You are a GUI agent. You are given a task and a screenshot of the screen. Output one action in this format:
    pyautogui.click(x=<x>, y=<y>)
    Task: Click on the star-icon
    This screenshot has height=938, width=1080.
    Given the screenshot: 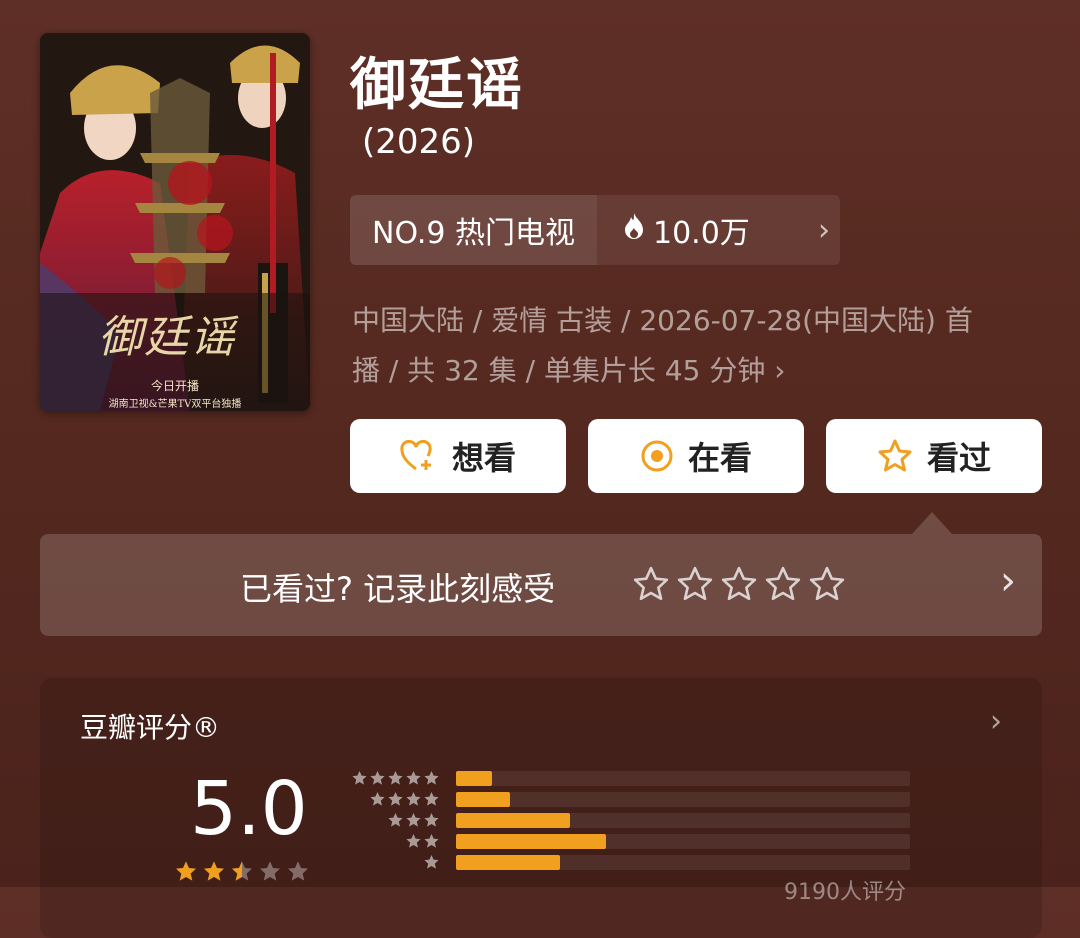 What is the action you would take?
    pyautogui.click(x=895, y=456)
    